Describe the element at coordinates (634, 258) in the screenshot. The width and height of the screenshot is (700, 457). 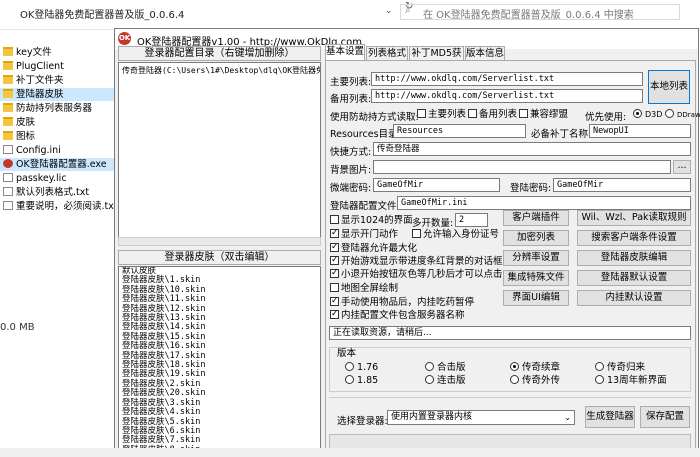
I see `function-button: 登陆器皮肤编辑` at that location.